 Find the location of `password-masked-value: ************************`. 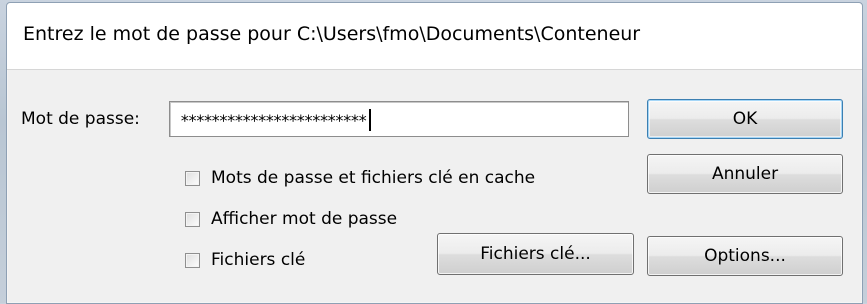

password-masked-value: ************************ is located at coordinates (275, 120).